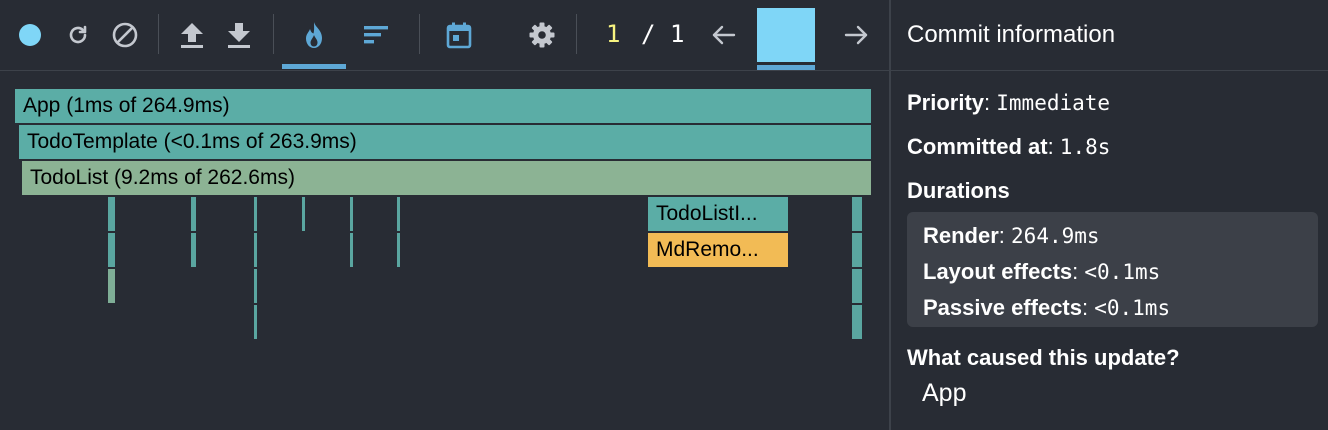  Describe the element at coordinates (1002, 307) in the screenshot. I see `passive-effects-label: Passive effects` at that location.